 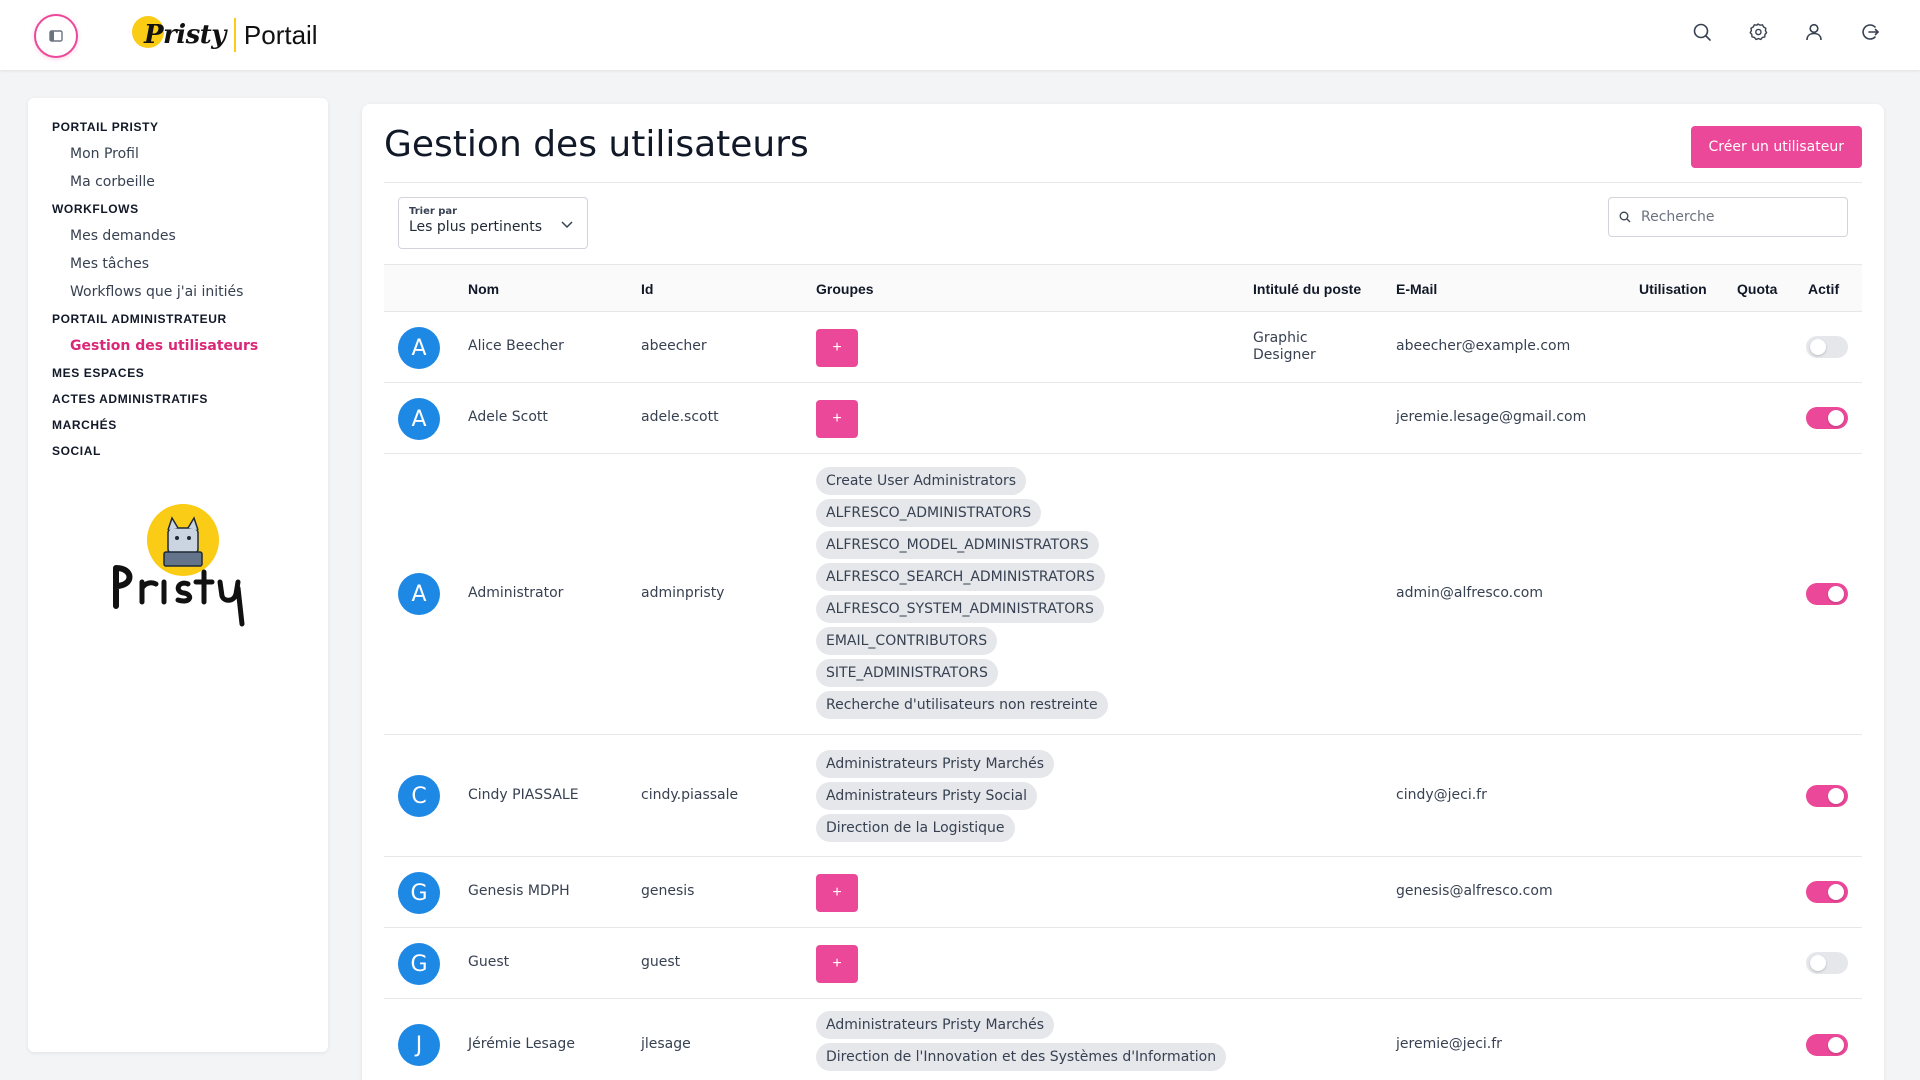 I want to click on sidebar-item-mon-profil: Mon Profil, so click(x=190, y=154).